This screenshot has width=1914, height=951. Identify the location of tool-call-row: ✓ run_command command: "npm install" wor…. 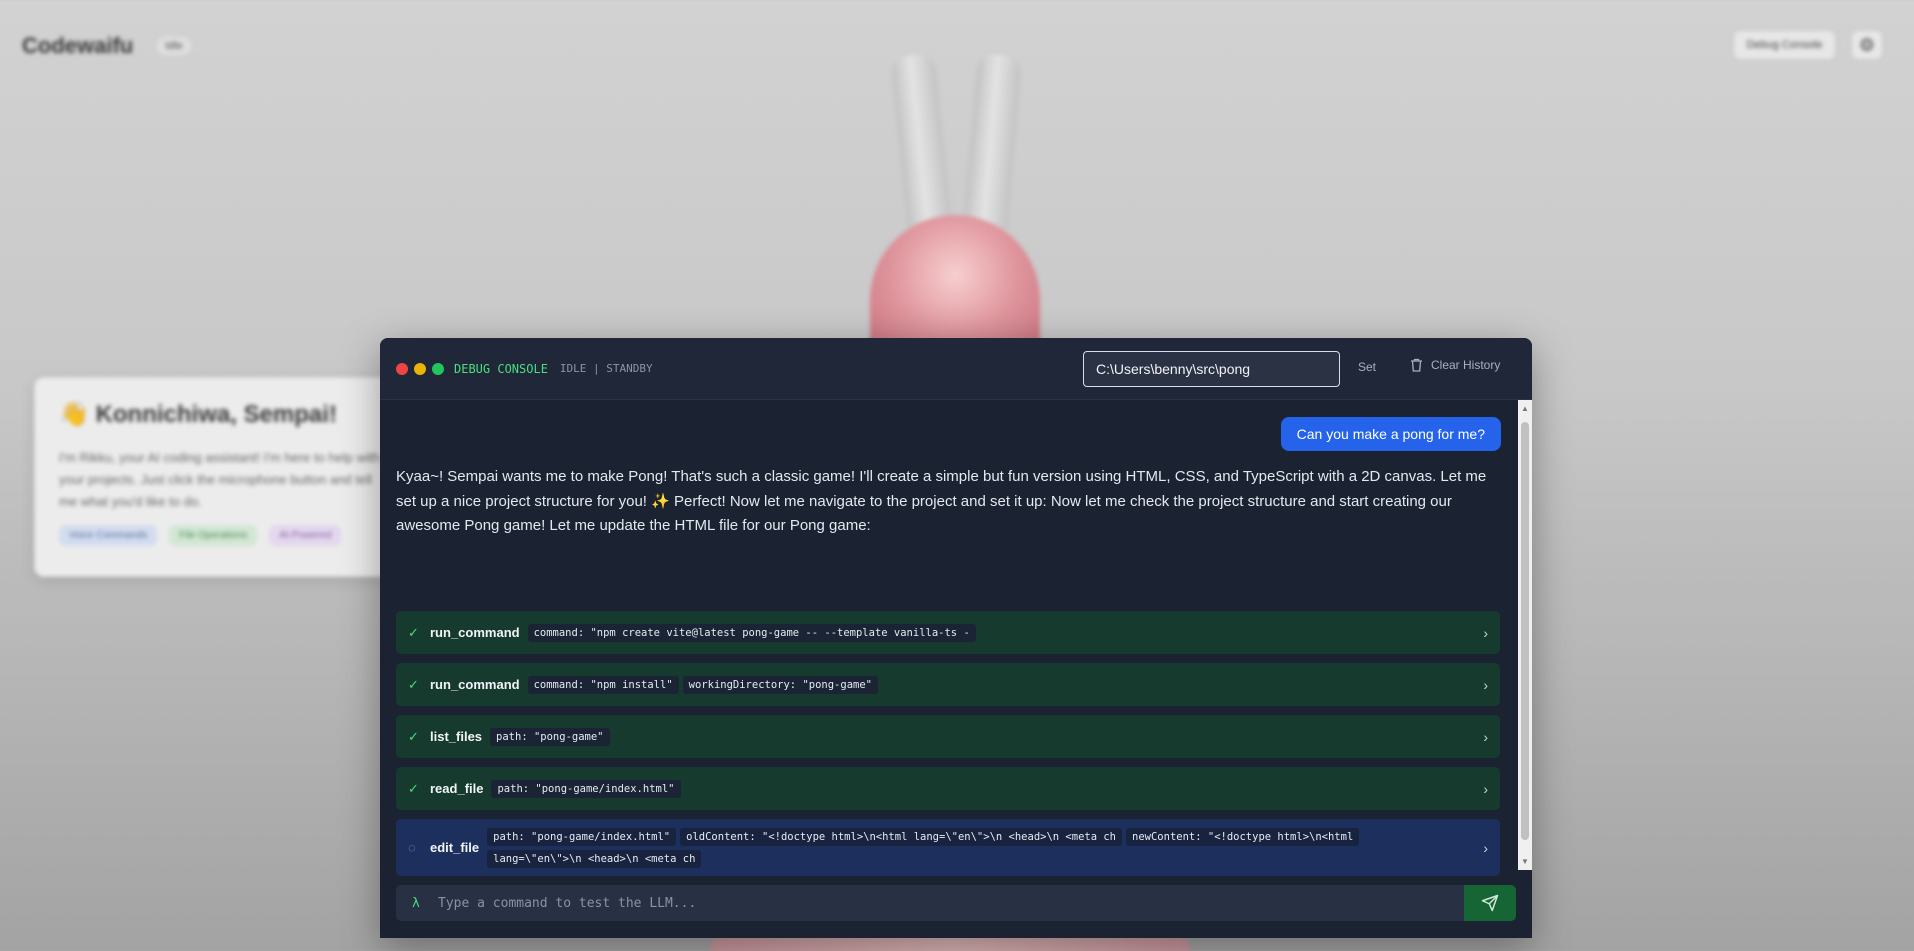
(948, 684).